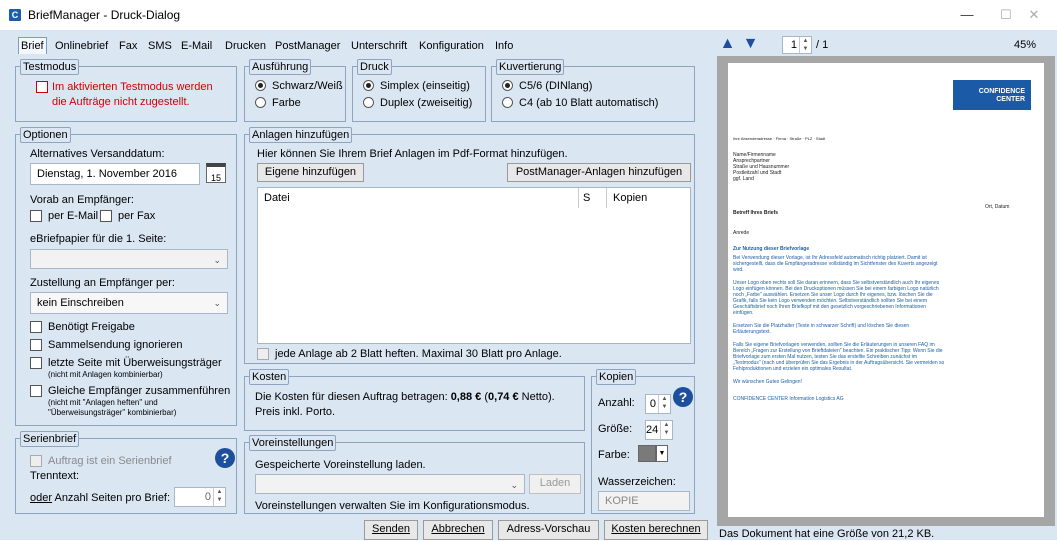  I want to click on optionen-label: Optionen, so click(45, 135).